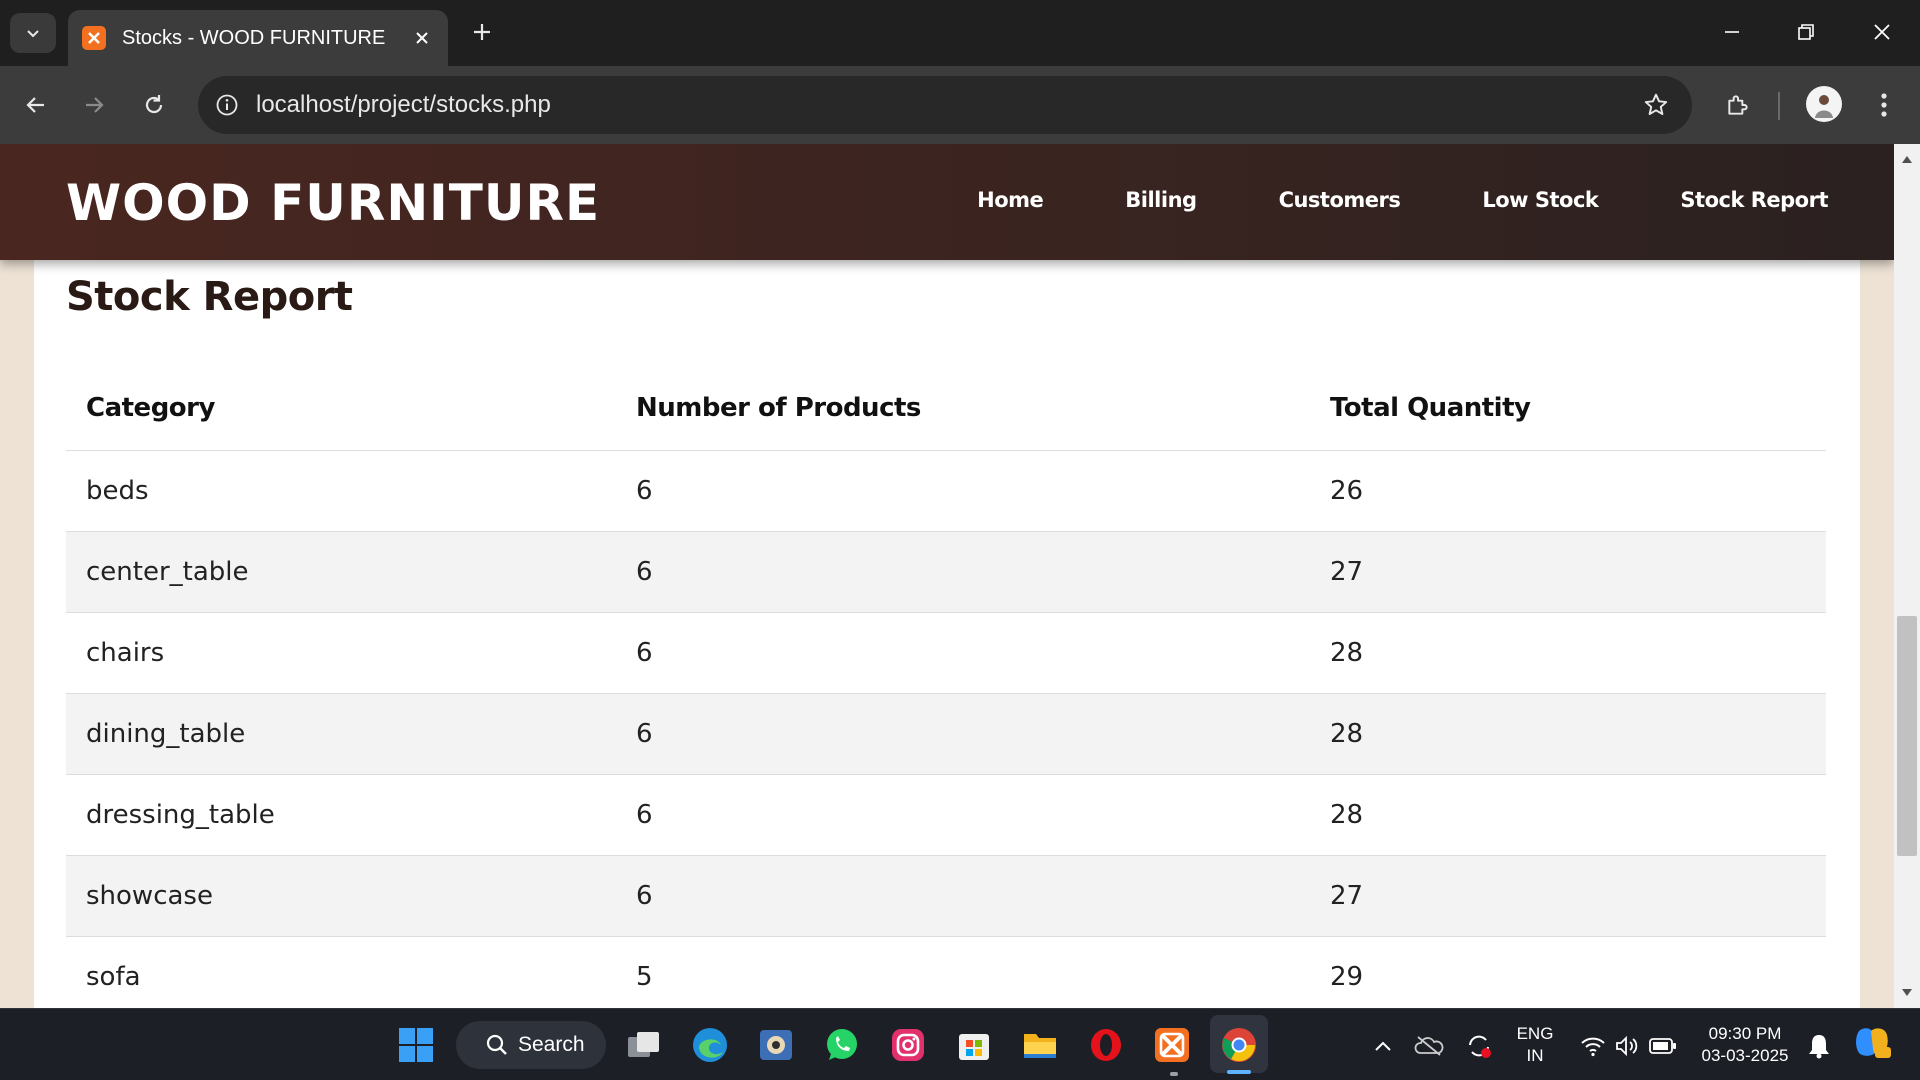 The height and width of the screenshot is (1080, 1920). Describe the element at coordinates (416, 1045) in the screenshot. I see `start-icon` at that location.